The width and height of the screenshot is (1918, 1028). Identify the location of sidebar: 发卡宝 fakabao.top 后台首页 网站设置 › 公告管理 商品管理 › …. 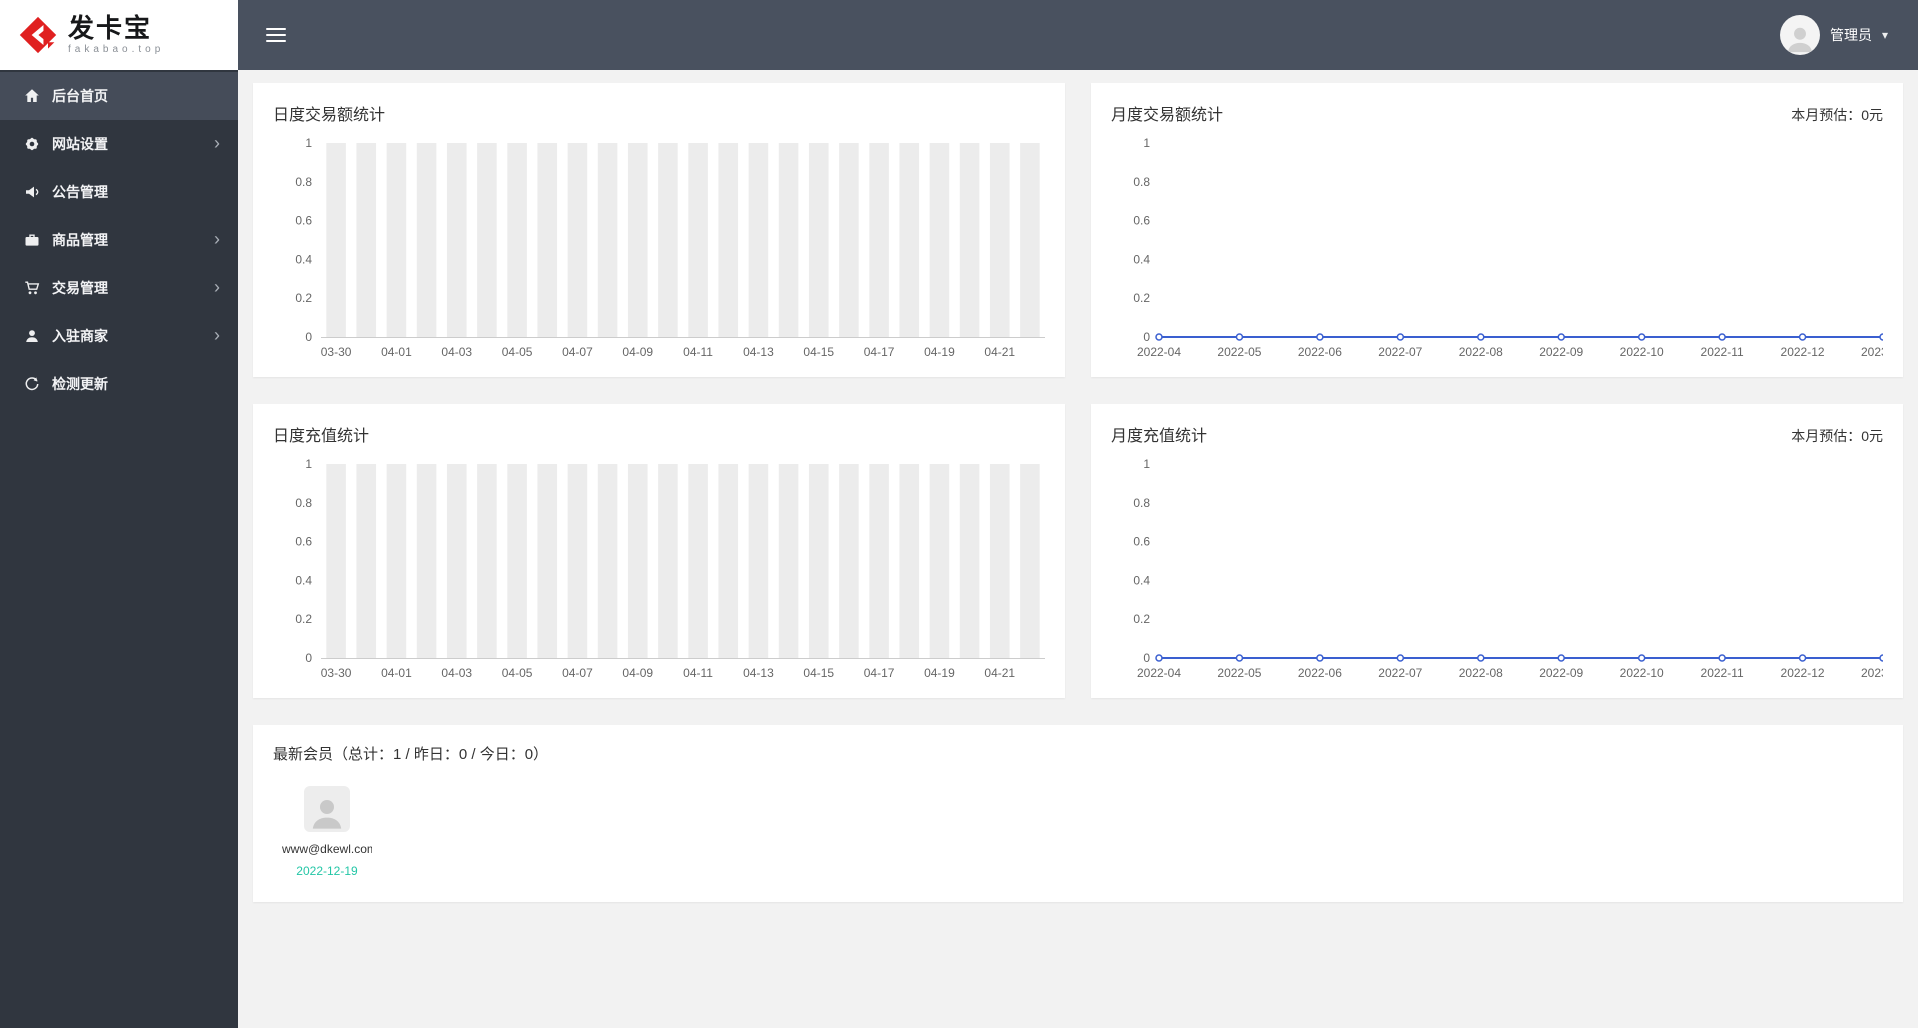
(119, 514).